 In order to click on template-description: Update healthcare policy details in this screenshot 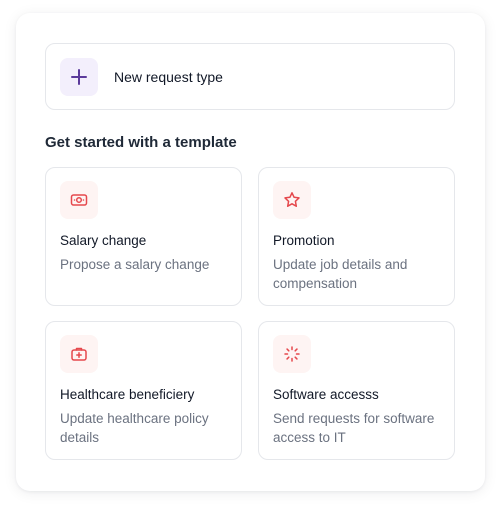, I will do `click(134, 428)`.